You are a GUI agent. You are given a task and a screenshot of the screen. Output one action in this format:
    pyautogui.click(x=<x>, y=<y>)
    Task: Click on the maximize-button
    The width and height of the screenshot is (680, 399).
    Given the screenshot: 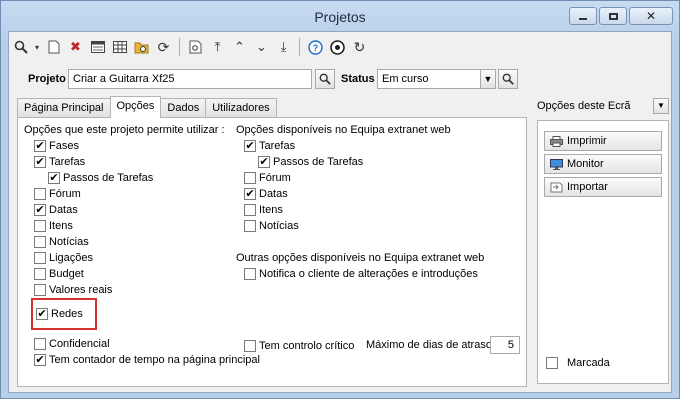 What is the action you would take?
    pyautogui.click(x=613, y=16)
    